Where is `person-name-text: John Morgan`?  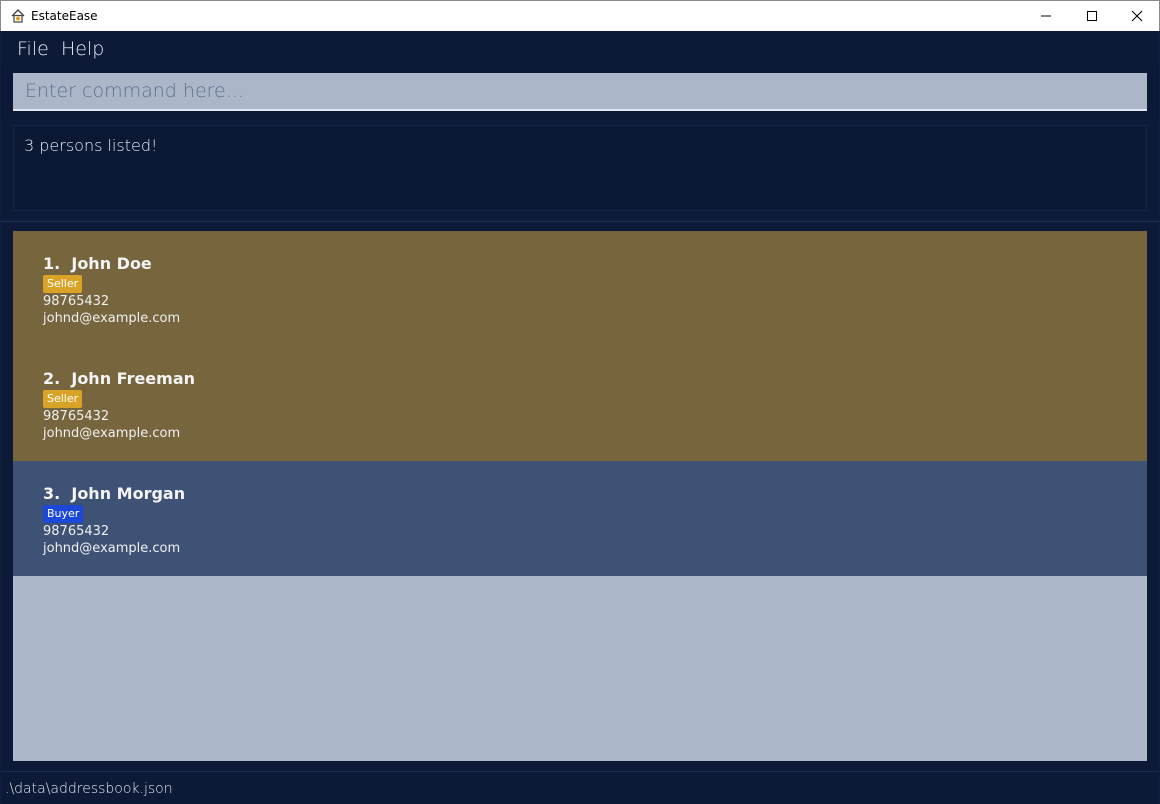
person-name-text: John Morgan is located at coordinates (128, 493).